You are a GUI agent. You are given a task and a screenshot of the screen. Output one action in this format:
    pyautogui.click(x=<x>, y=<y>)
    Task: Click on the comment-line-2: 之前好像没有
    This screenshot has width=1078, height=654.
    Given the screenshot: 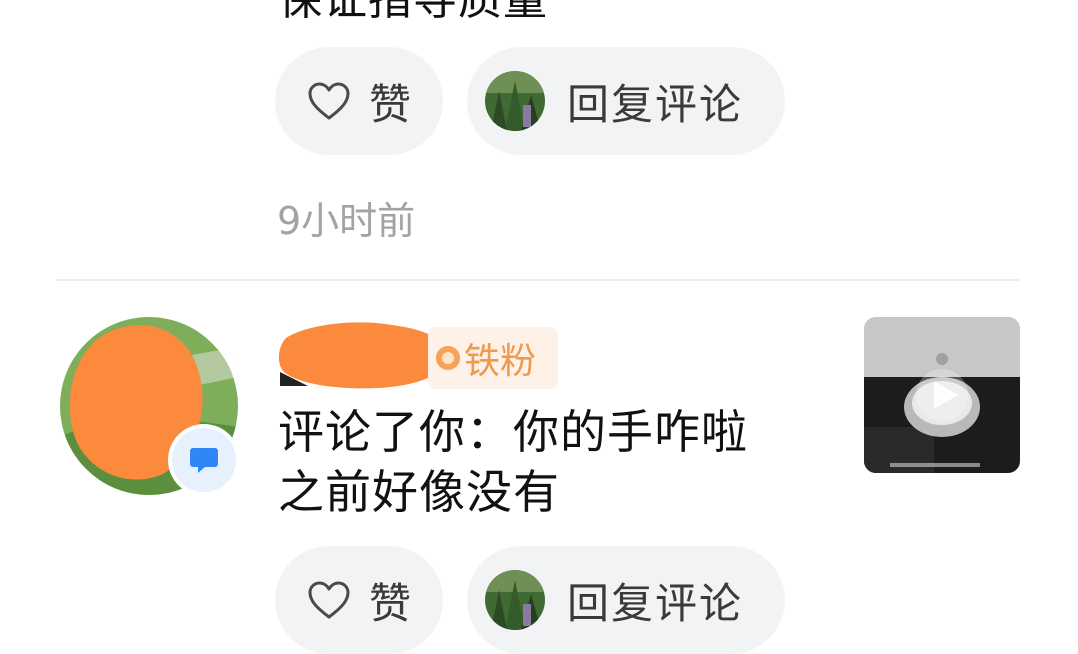 What is the action you would take?
    pyautogui.click(x=419, y=492)
    